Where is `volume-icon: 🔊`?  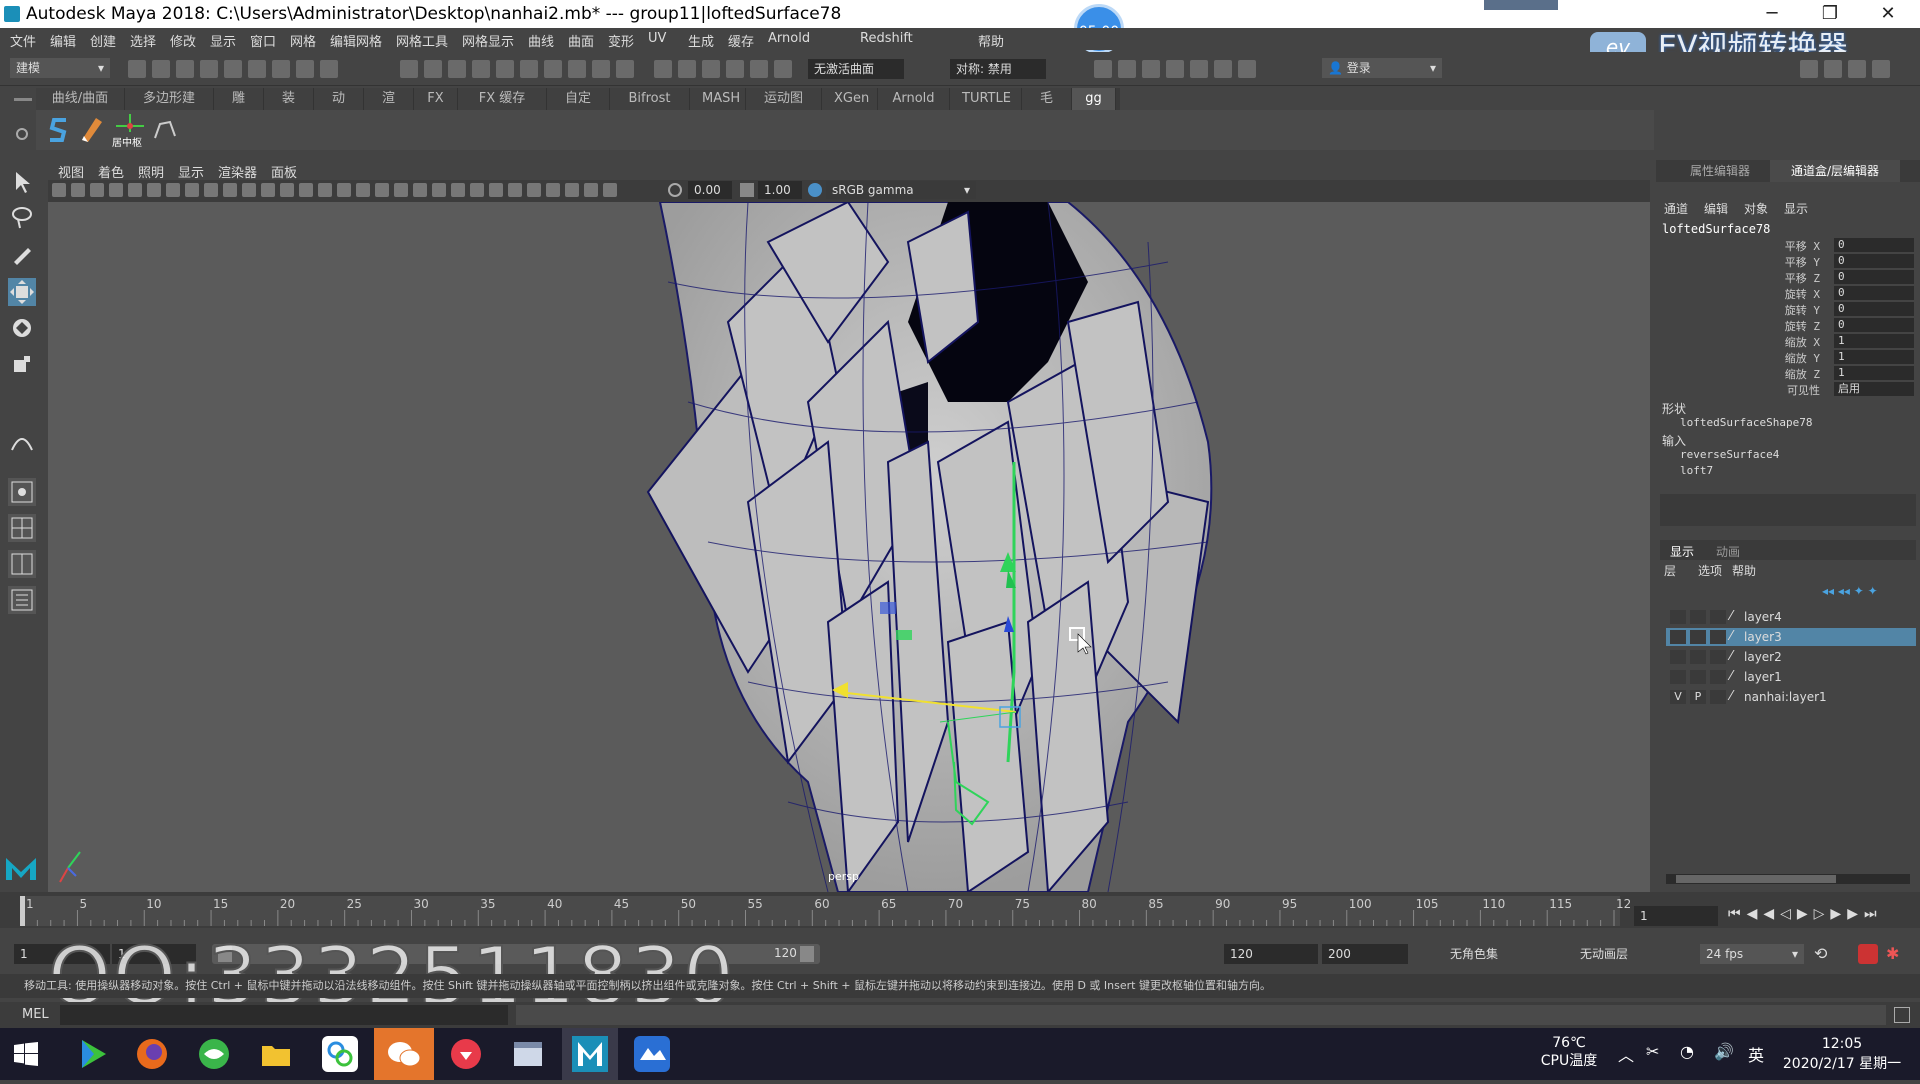 volume-icon: 🔊 is located at coordinates (1724, 1051).